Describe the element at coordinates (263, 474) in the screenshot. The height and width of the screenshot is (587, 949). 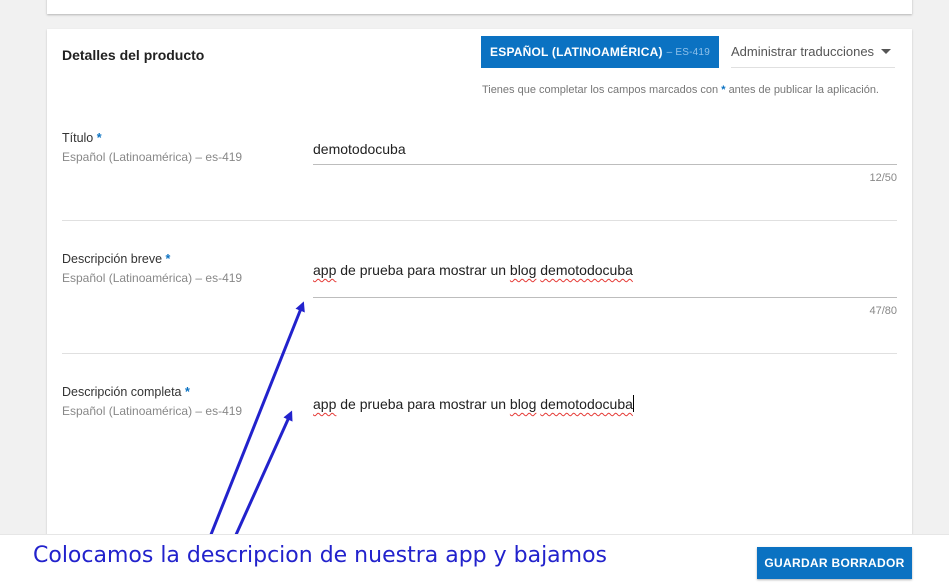
I see `annotation-arrow` at that location.